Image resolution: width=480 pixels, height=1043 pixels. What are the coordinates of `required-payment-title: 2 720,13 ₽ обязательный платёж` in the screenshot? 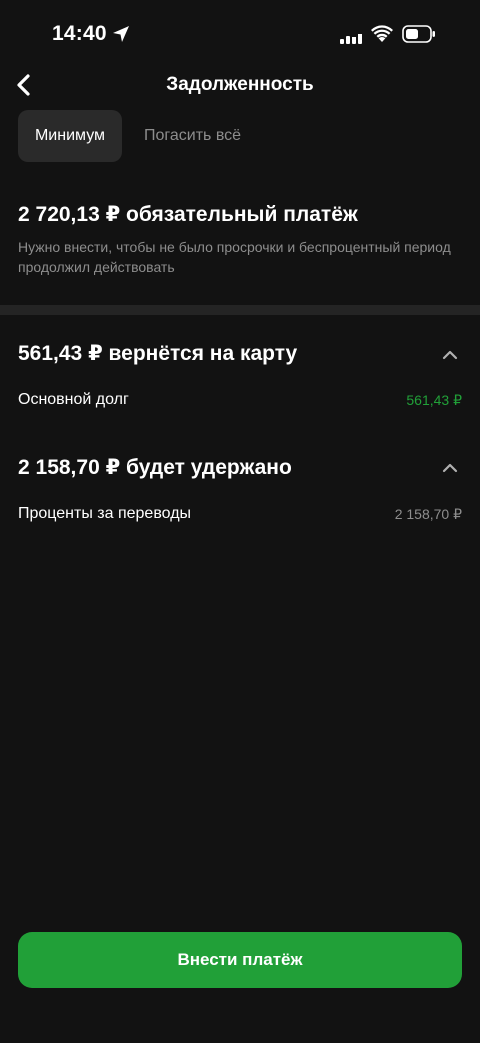 It's located at (188, 214).